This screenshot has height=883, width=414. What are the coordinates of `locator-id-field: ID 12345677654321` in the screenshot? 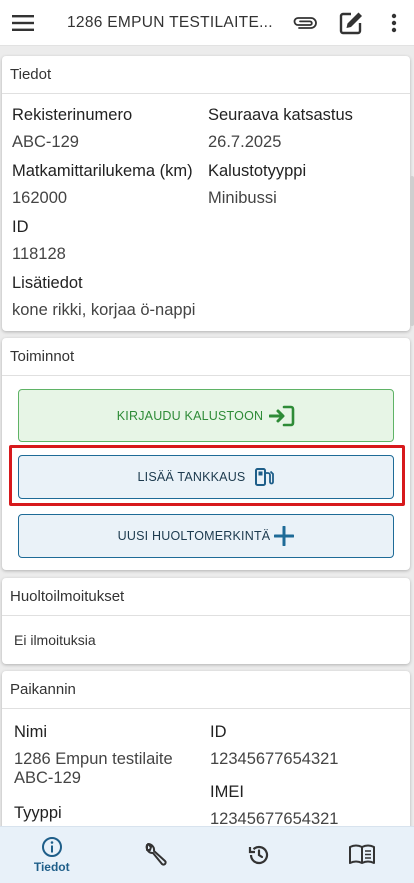 It's located at (274, 746).